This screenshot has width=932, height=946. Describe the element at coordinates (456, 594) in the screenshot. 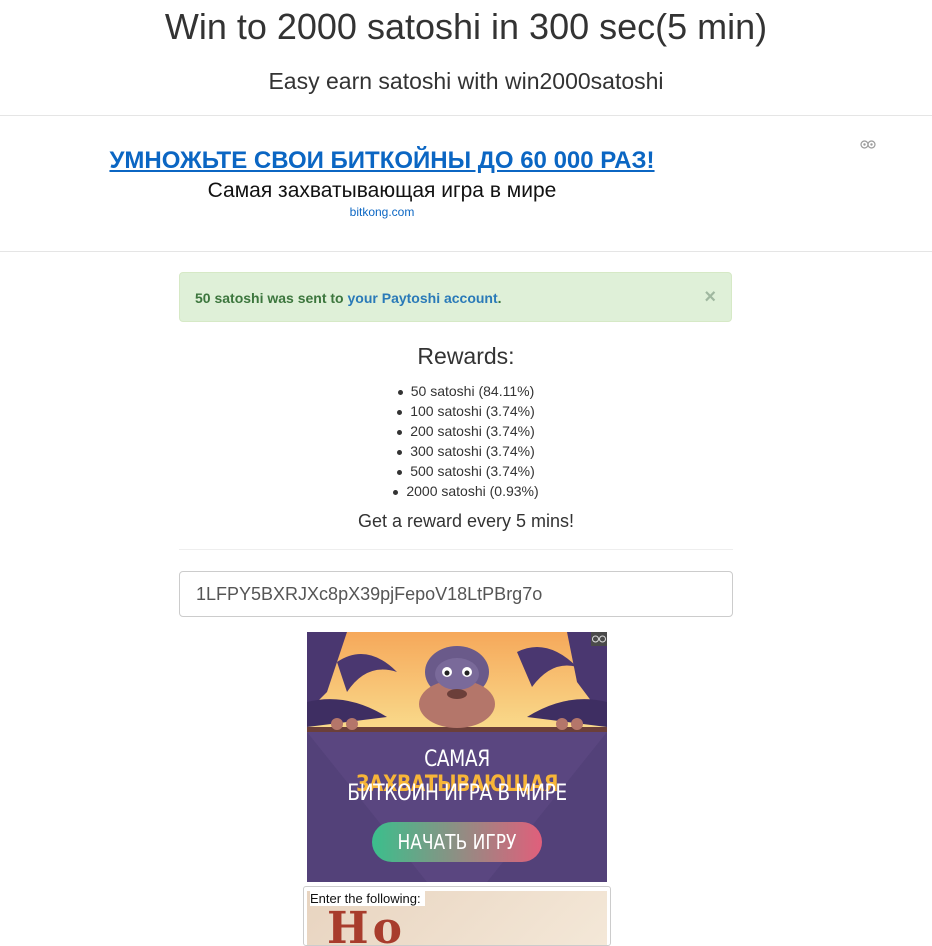

I see `bitcoin-address-input` at that location.